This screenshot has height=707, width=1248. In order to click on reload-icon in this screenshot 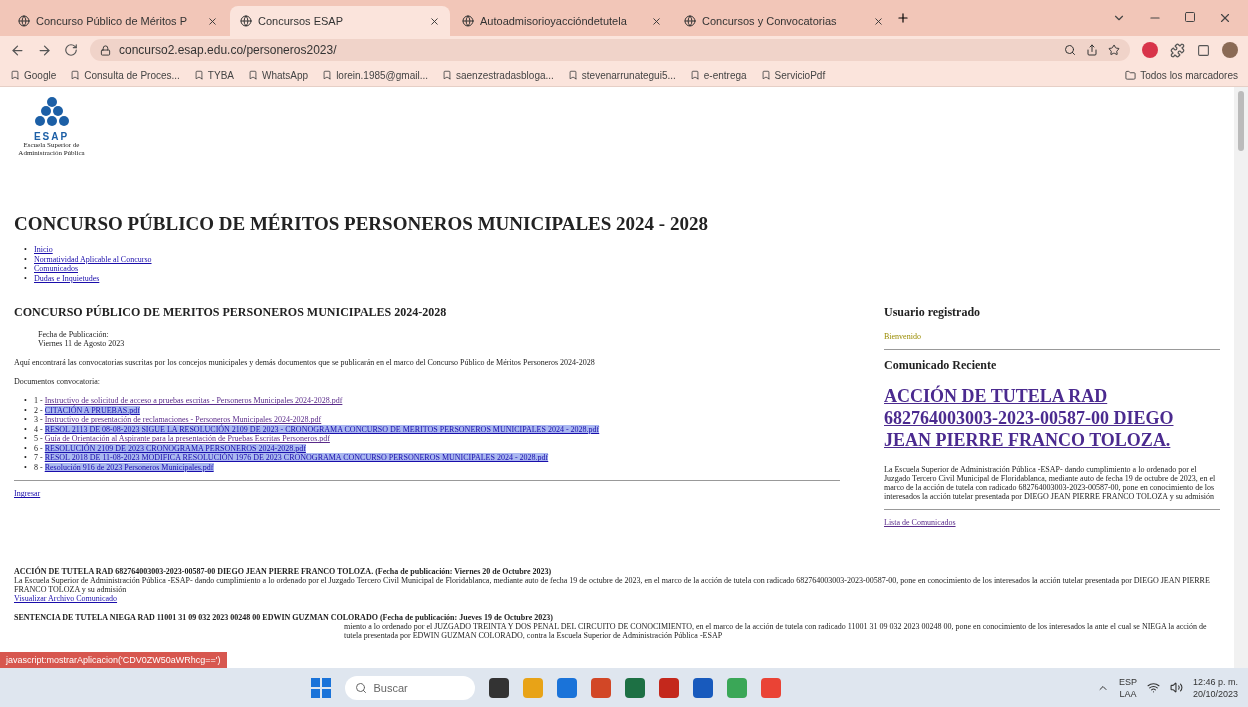, I will do `click(71, 50)`.